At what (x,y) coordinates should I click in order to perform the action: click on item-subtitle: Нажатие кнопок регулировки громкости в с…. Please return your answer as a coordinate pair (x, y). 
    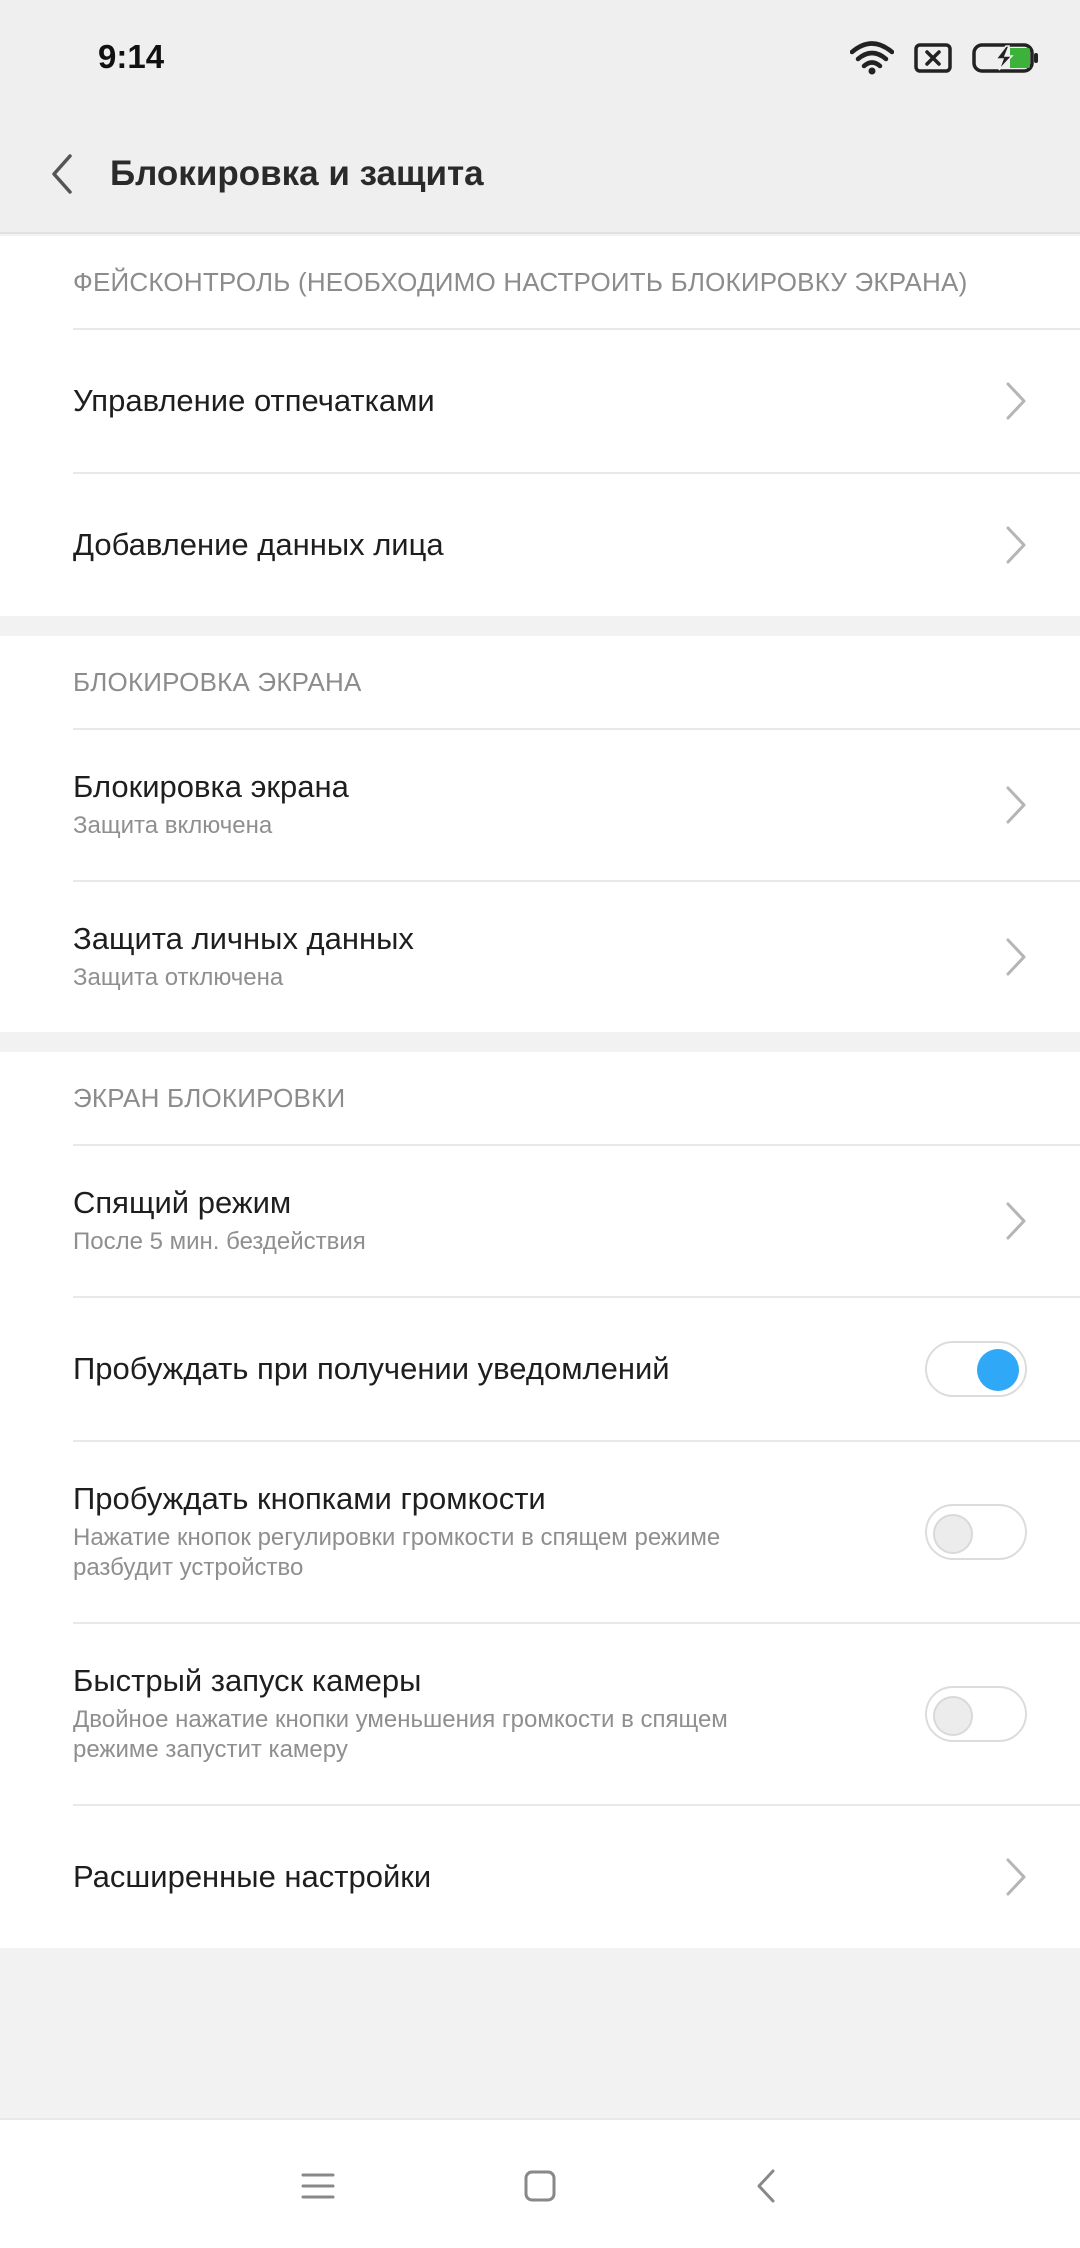
    Looking at the image, I should click on (397, 1552).